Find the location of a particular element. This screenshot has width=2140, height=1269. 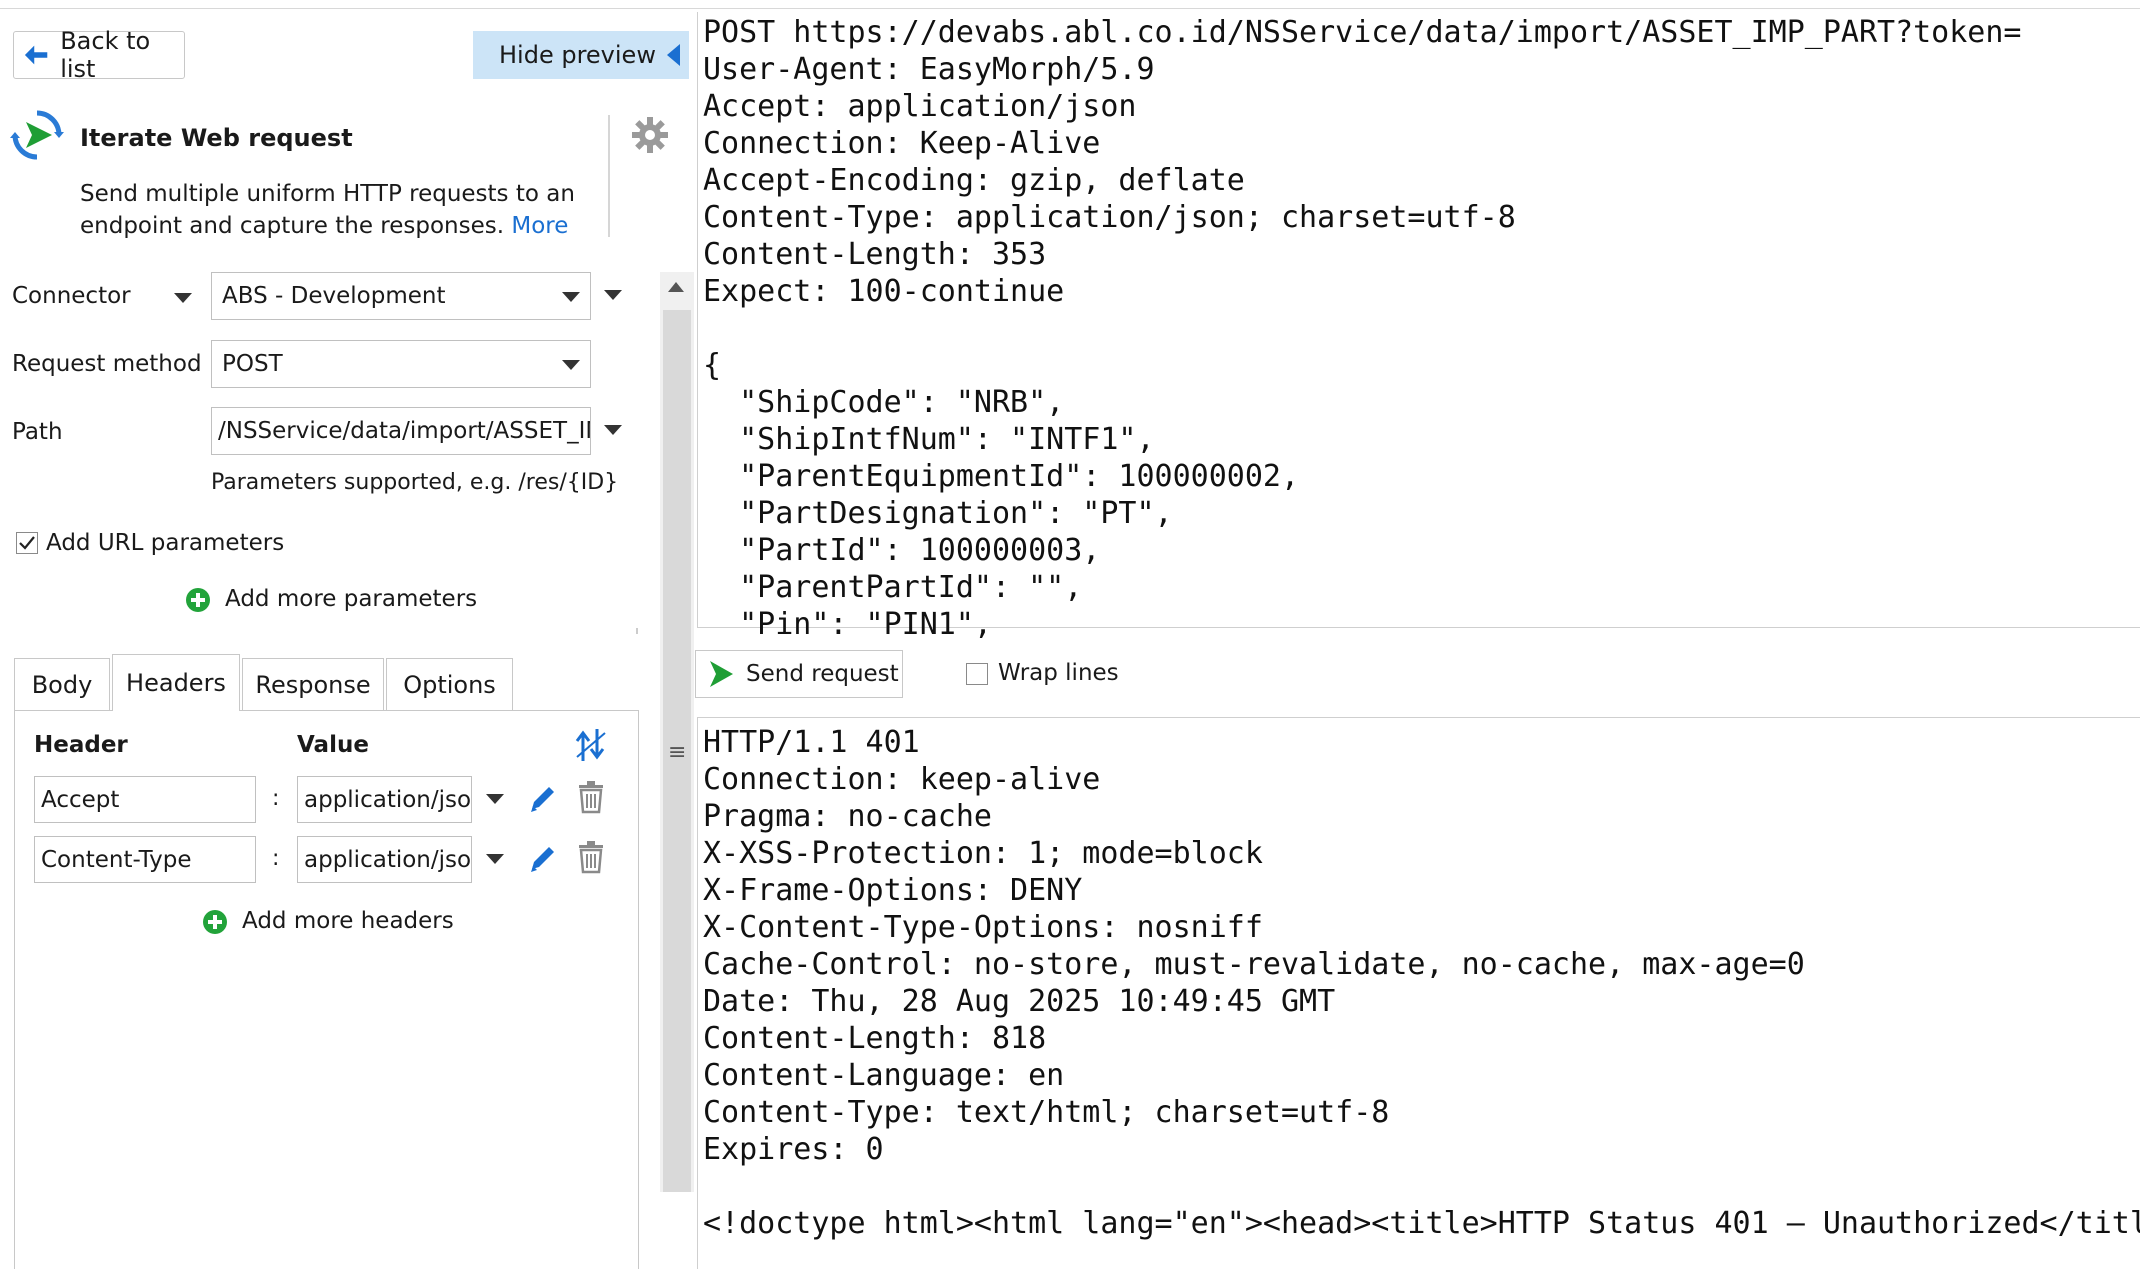

checkmark-icon is located at coordinates (27, 543).